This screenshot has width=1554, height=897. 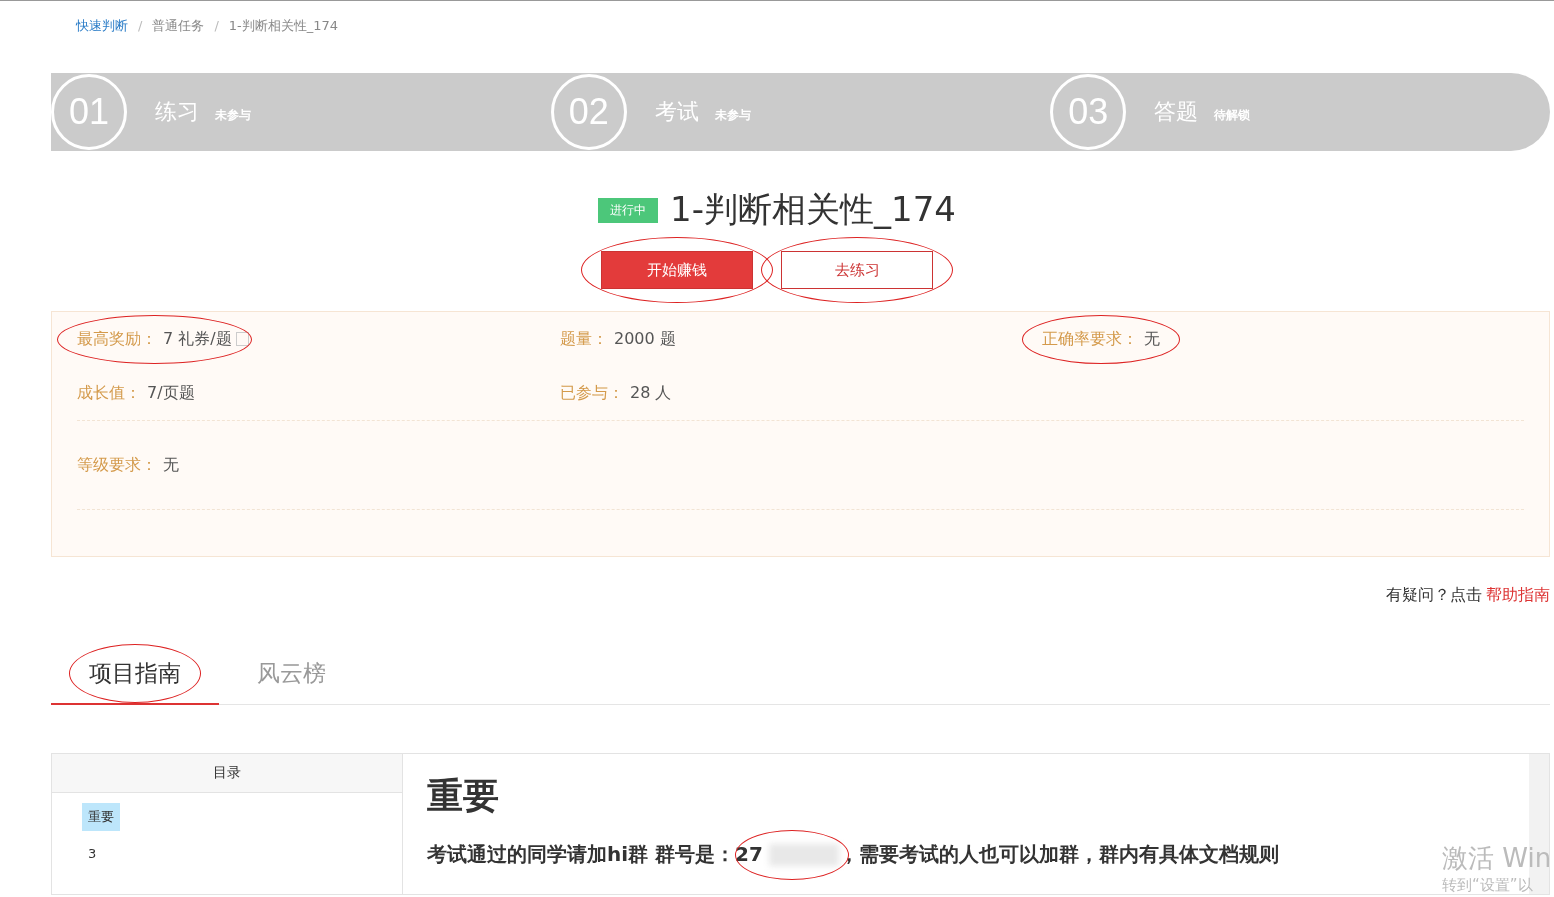 What do you see at coordinates (283, 25) in the screenshot?
I see `breadcrumb-item: 1-判断相关性_174` at bounding box center [283, 25].